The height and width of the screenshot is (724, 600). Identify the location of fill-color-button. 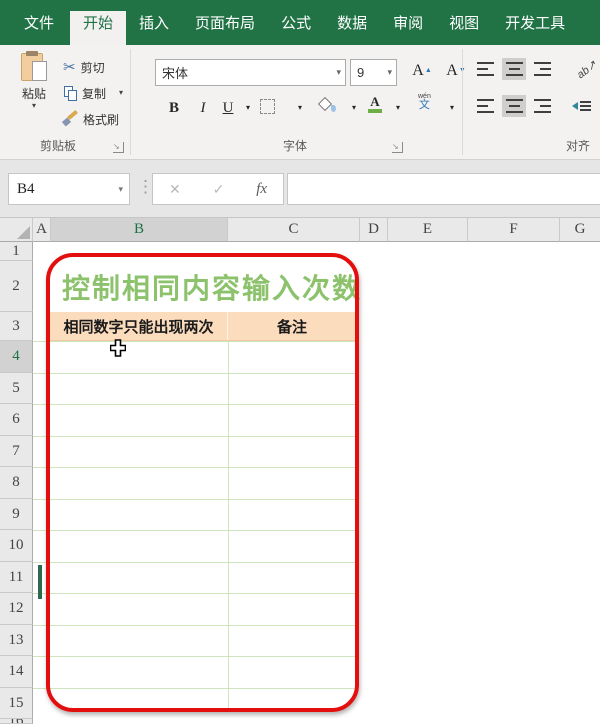
(326, 104).